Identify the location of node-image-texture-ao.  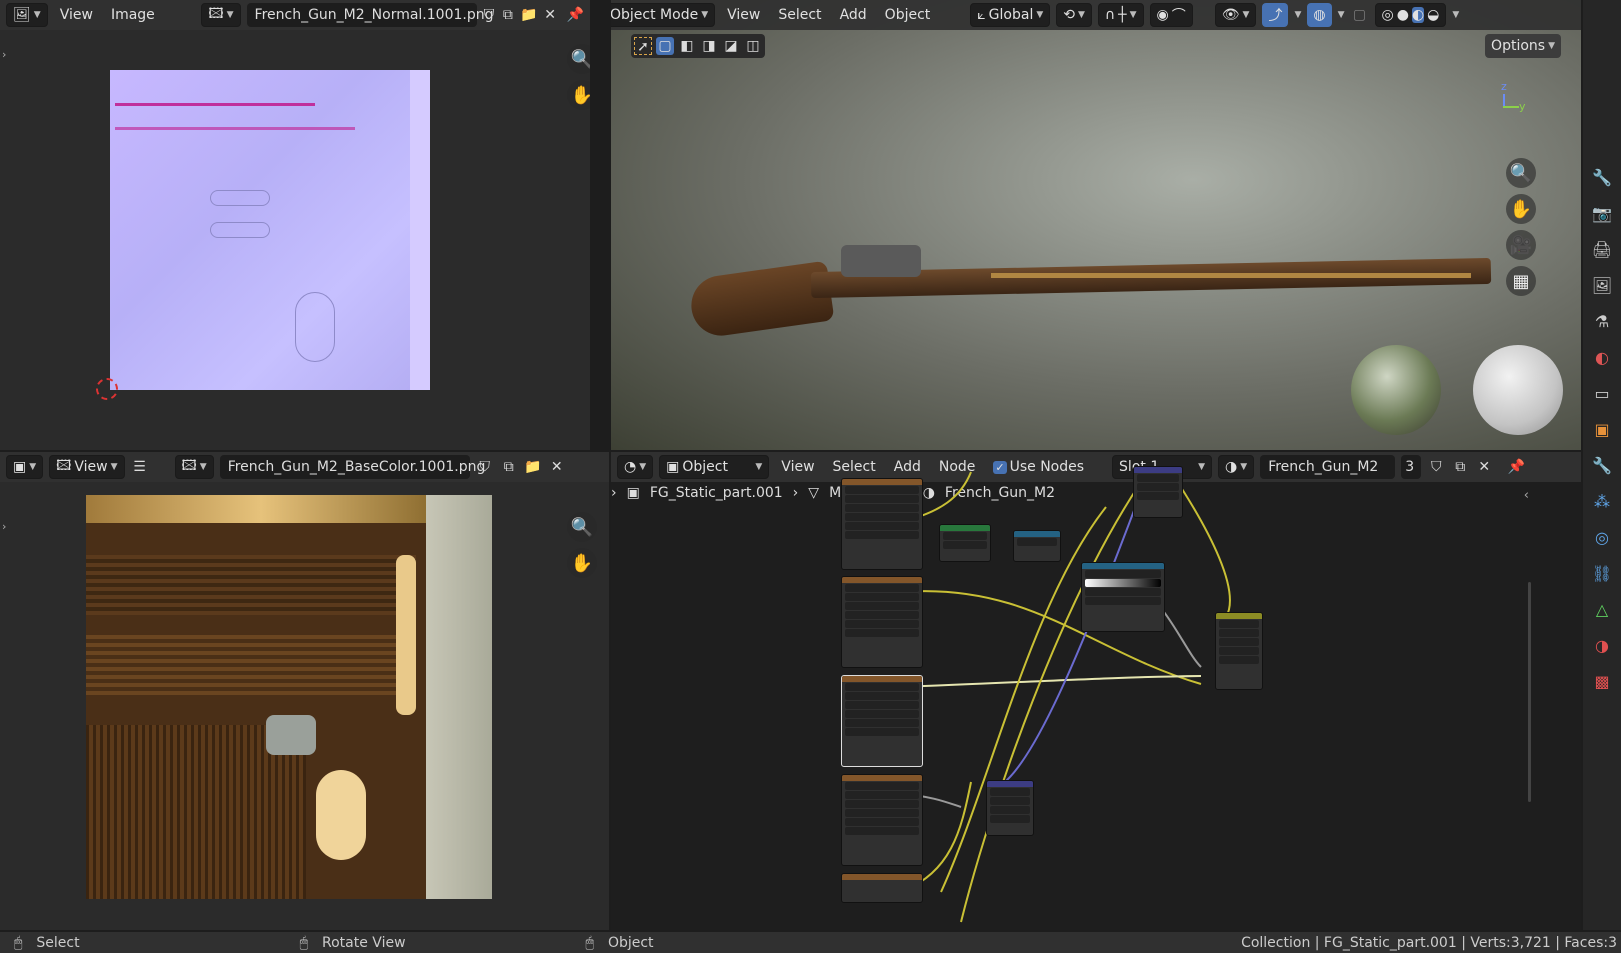
(882, 622).